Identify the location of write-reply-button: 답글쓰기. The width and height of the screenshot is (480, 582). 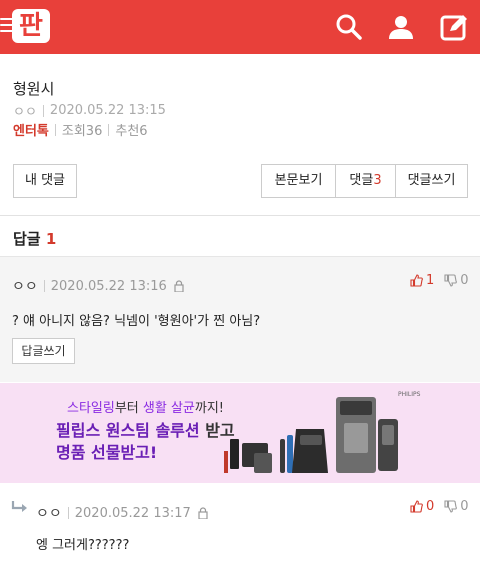
(43, 351).